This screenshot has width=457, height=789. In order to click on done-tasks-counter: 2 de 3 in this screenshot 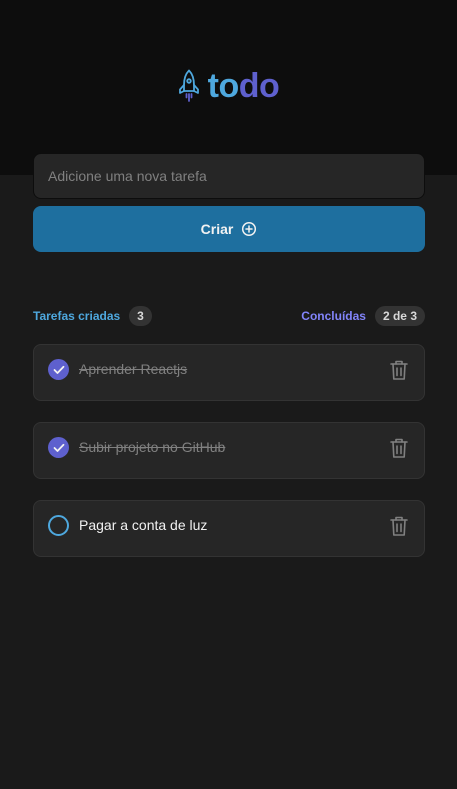, I will do `click(399, 316)`.